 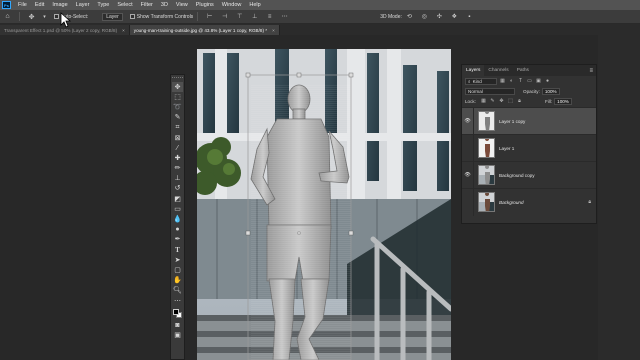 I want to click on lock-position-icon: ✥, so click(x=501, y=101).